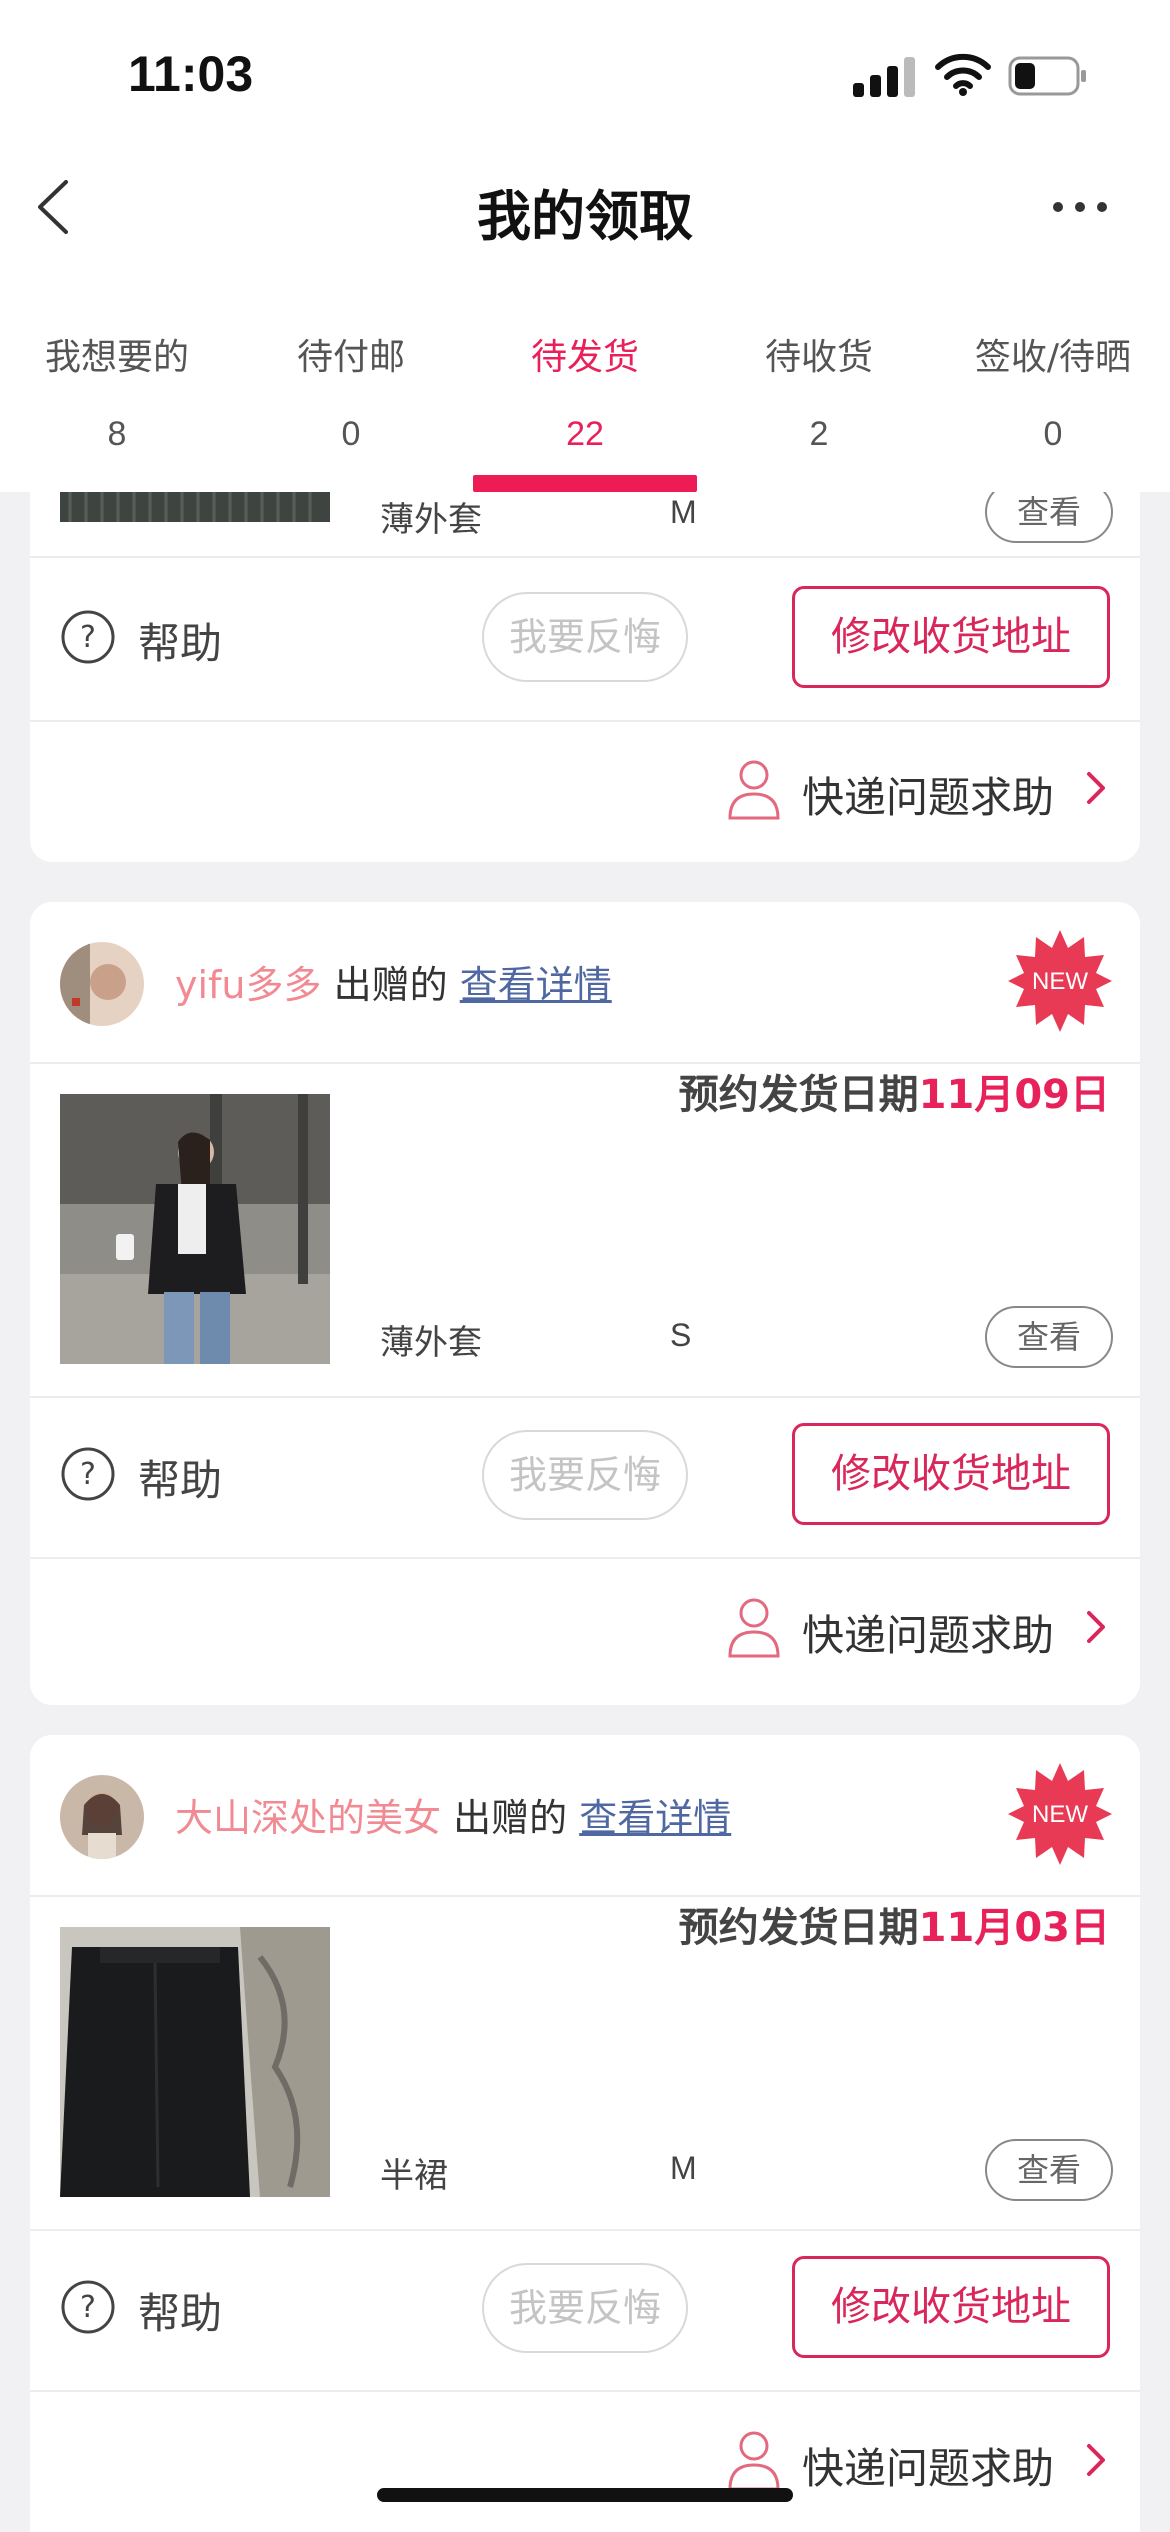 The image size is (1170, 2532). What do you see at coordinates (963, 74) in the screenshot?
I see `wifi-icon` at bounding box center [963, 74].